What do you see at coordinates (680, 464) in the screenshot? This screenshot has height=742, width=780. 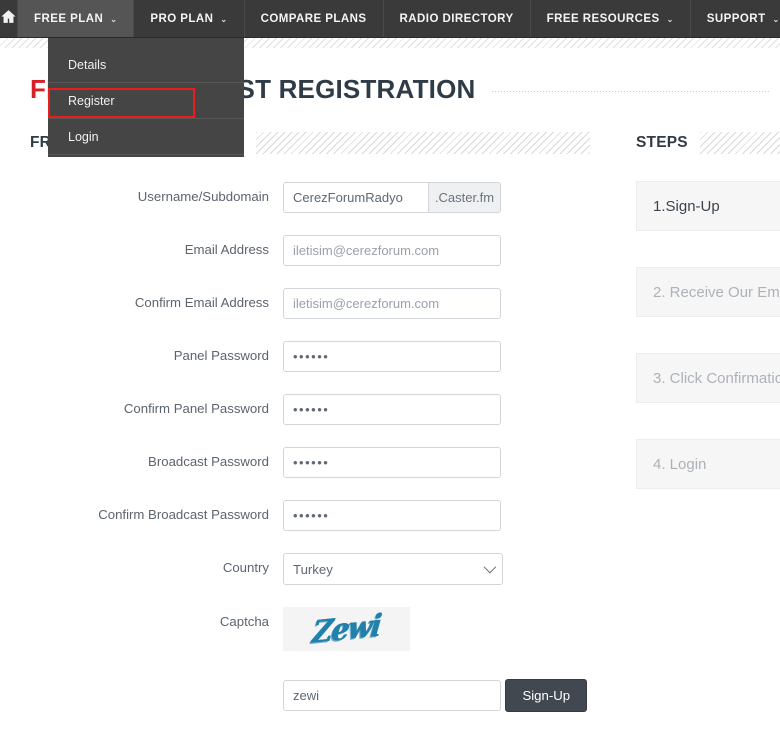 I see `step-label-4: 4. Login` at bounding box center [680, 464].